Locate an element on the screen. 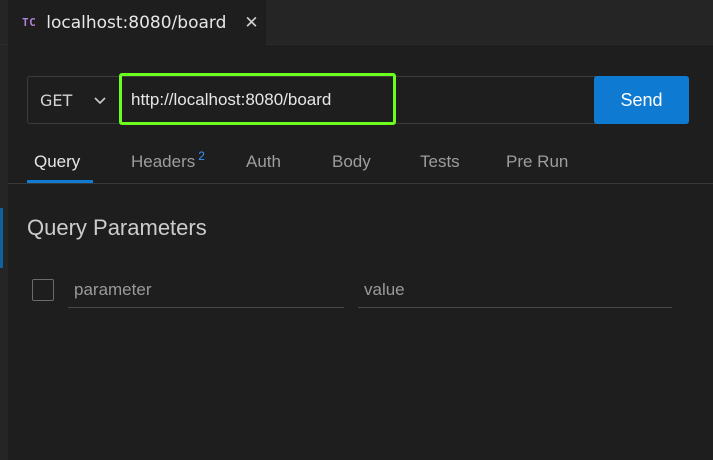 Image resolution: width=713 pixels, height=460 pixels. headers-count-badge: 2 is located at coordinates (201, 156).